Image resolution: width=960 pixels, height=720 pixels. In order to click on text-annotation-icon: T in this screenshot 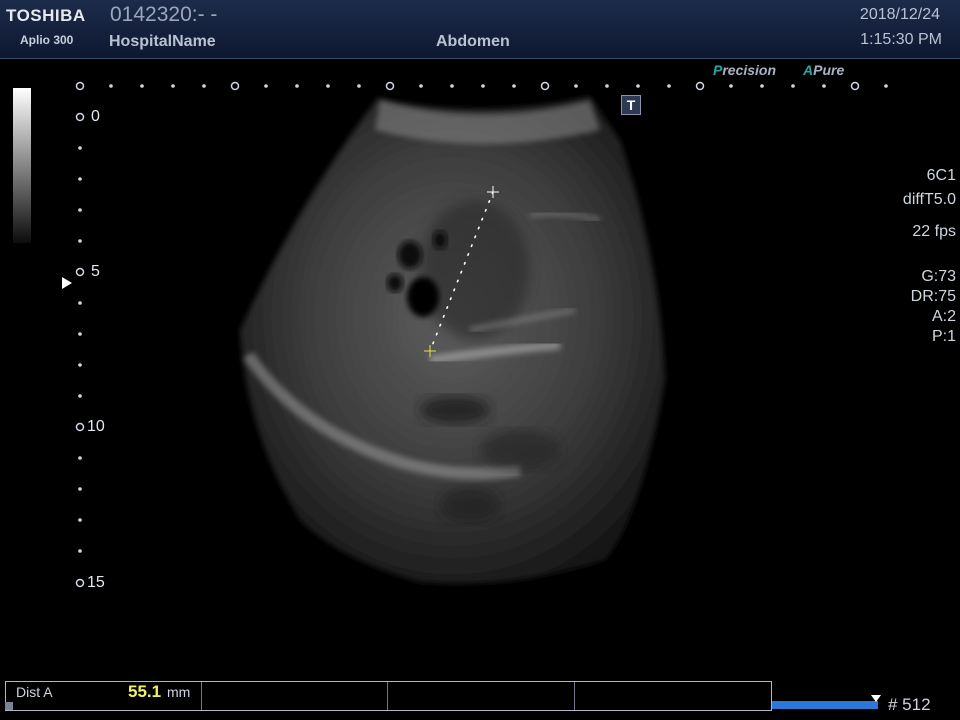, I will do `click(631, 105)`.